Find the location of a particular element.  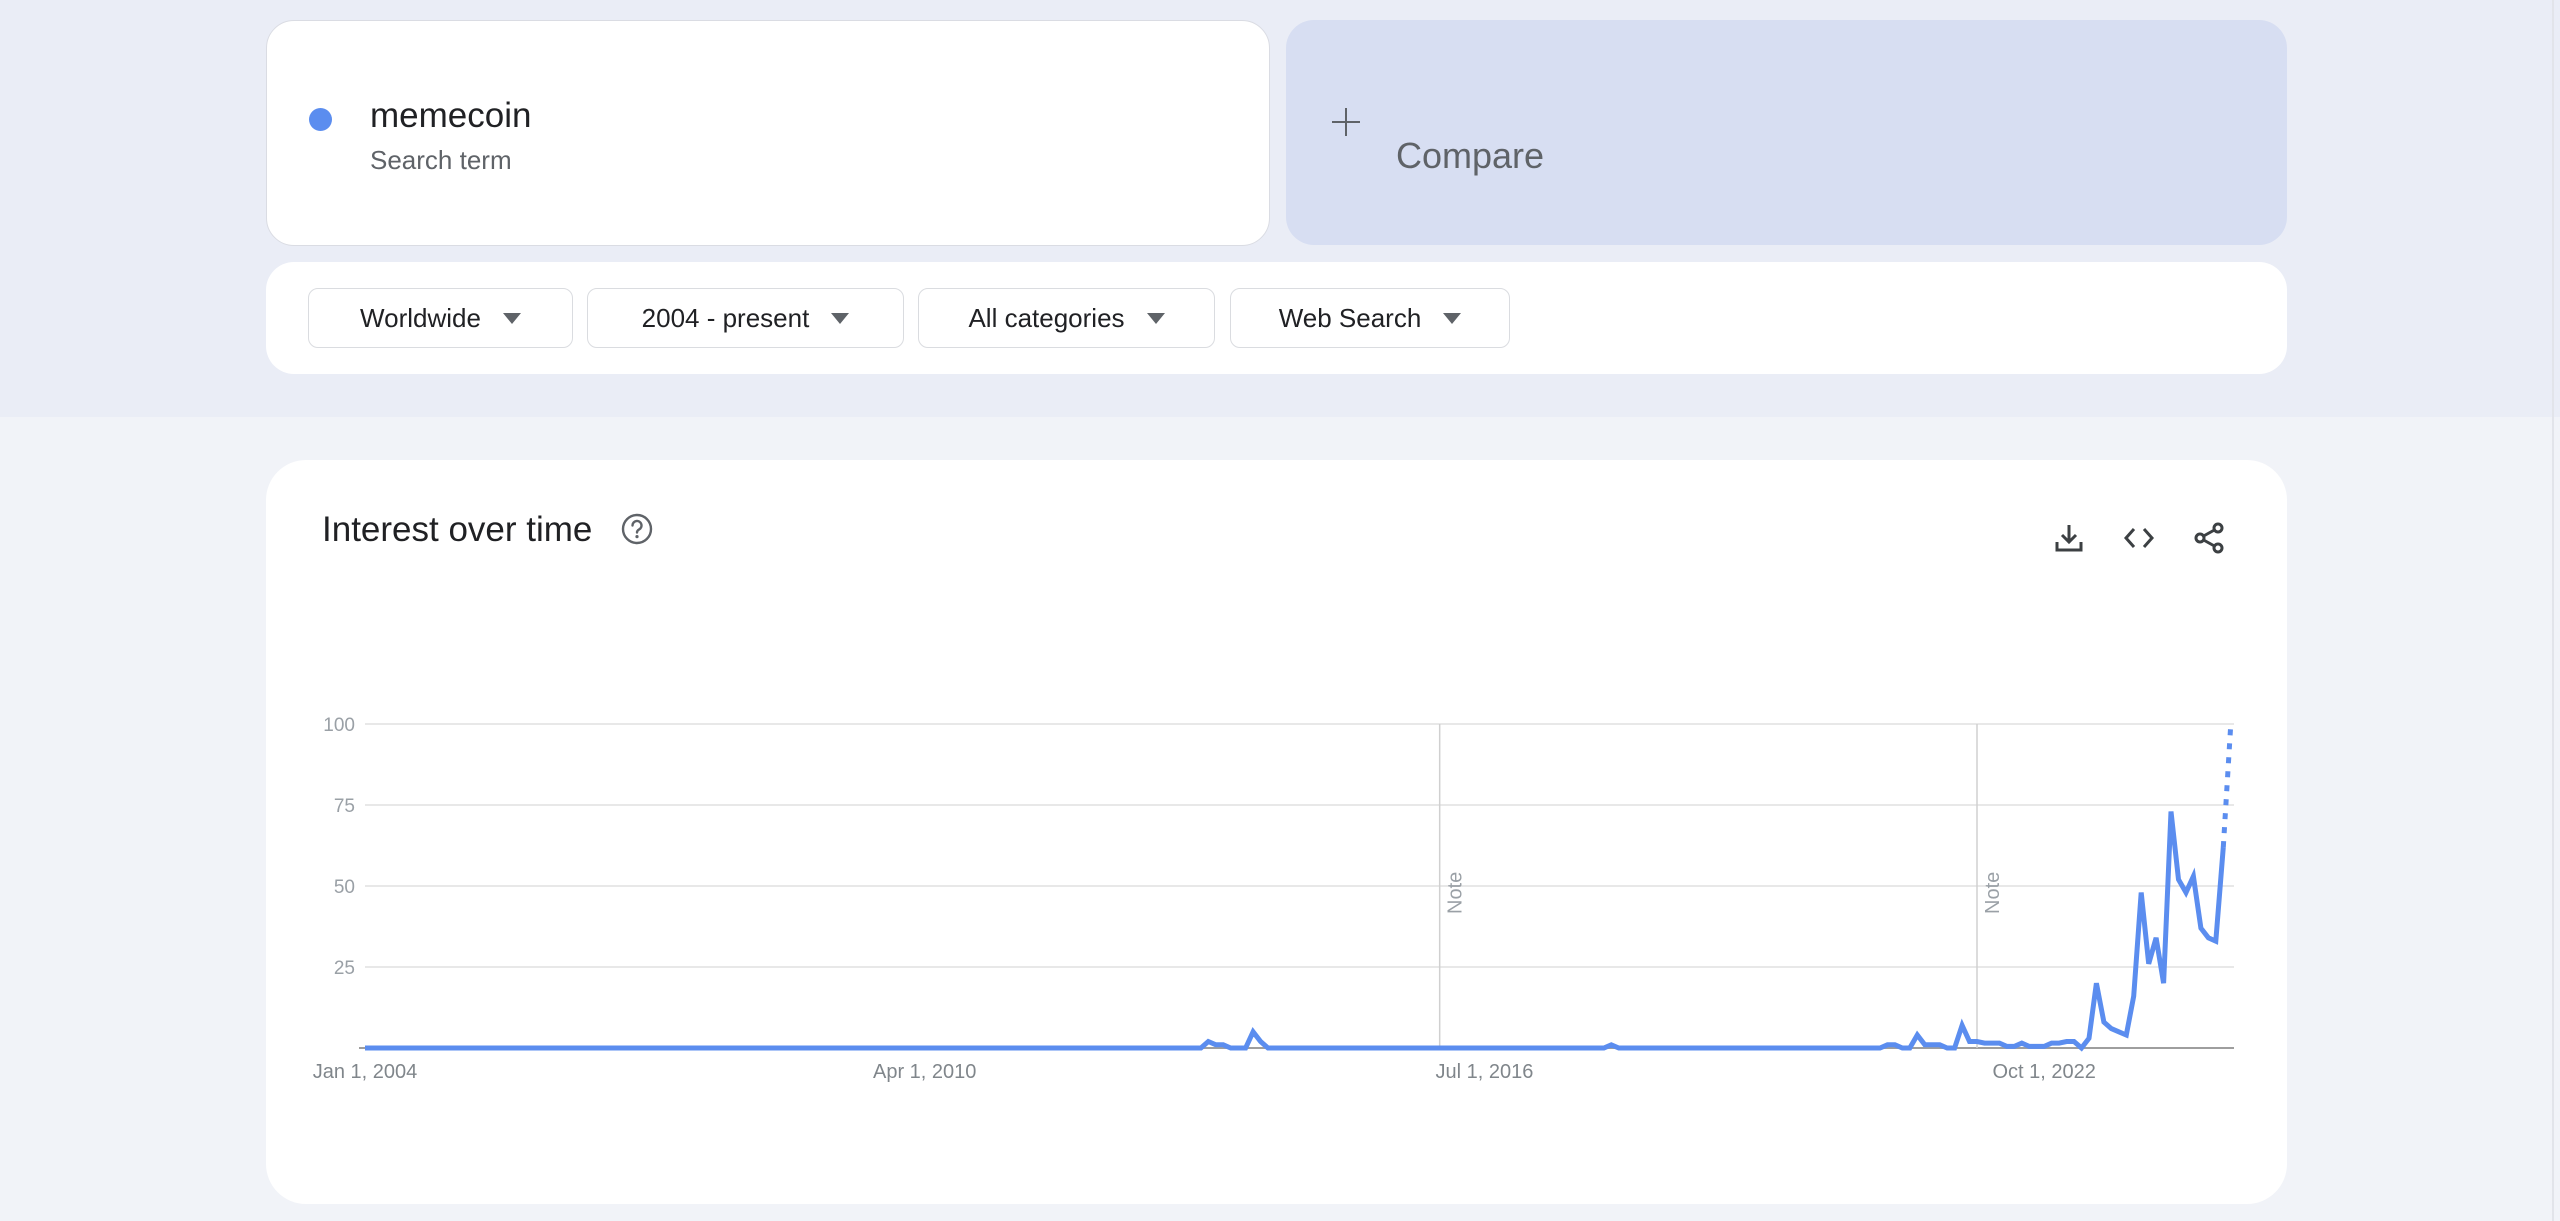

scrollbar is located at coordinates (2553, 610).